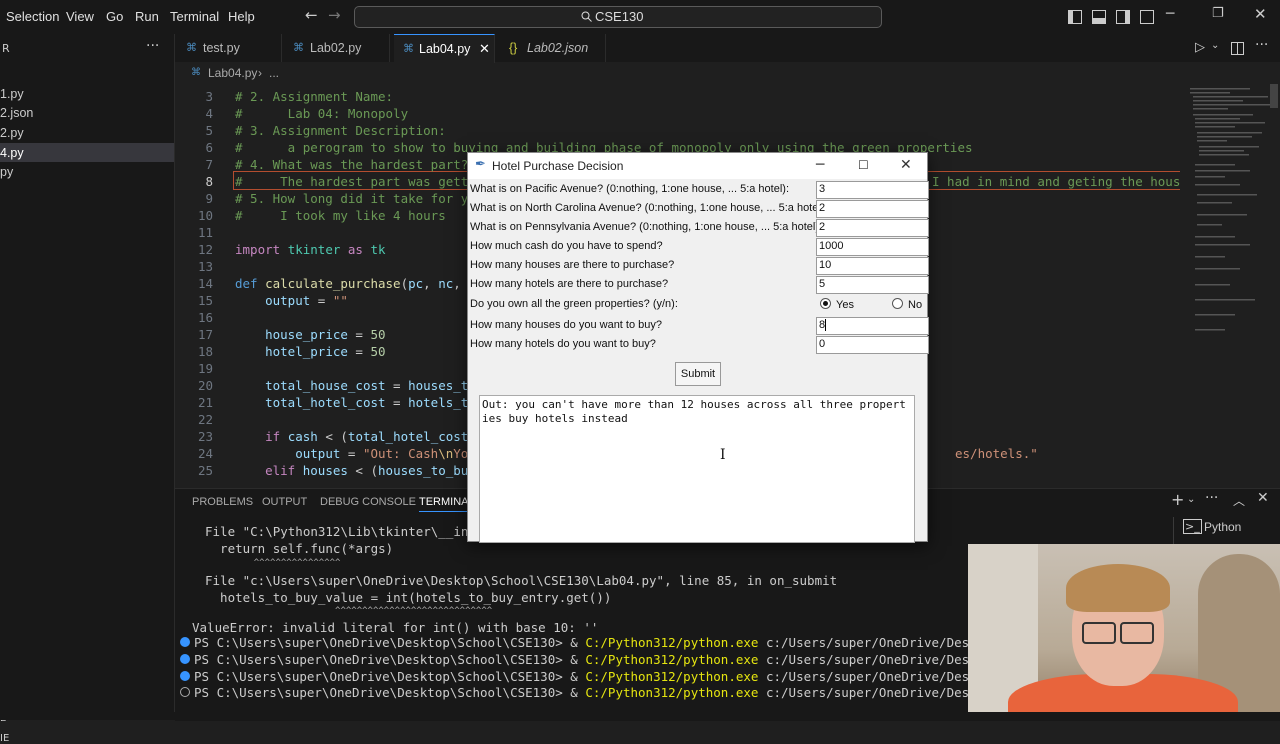 Image resolution: width=1280 pixels, height=744 pixels. What do you see at coordinates (872, 190) in the screenshot?
I see `pacific-input: 3` at bounding box center [872, 190].